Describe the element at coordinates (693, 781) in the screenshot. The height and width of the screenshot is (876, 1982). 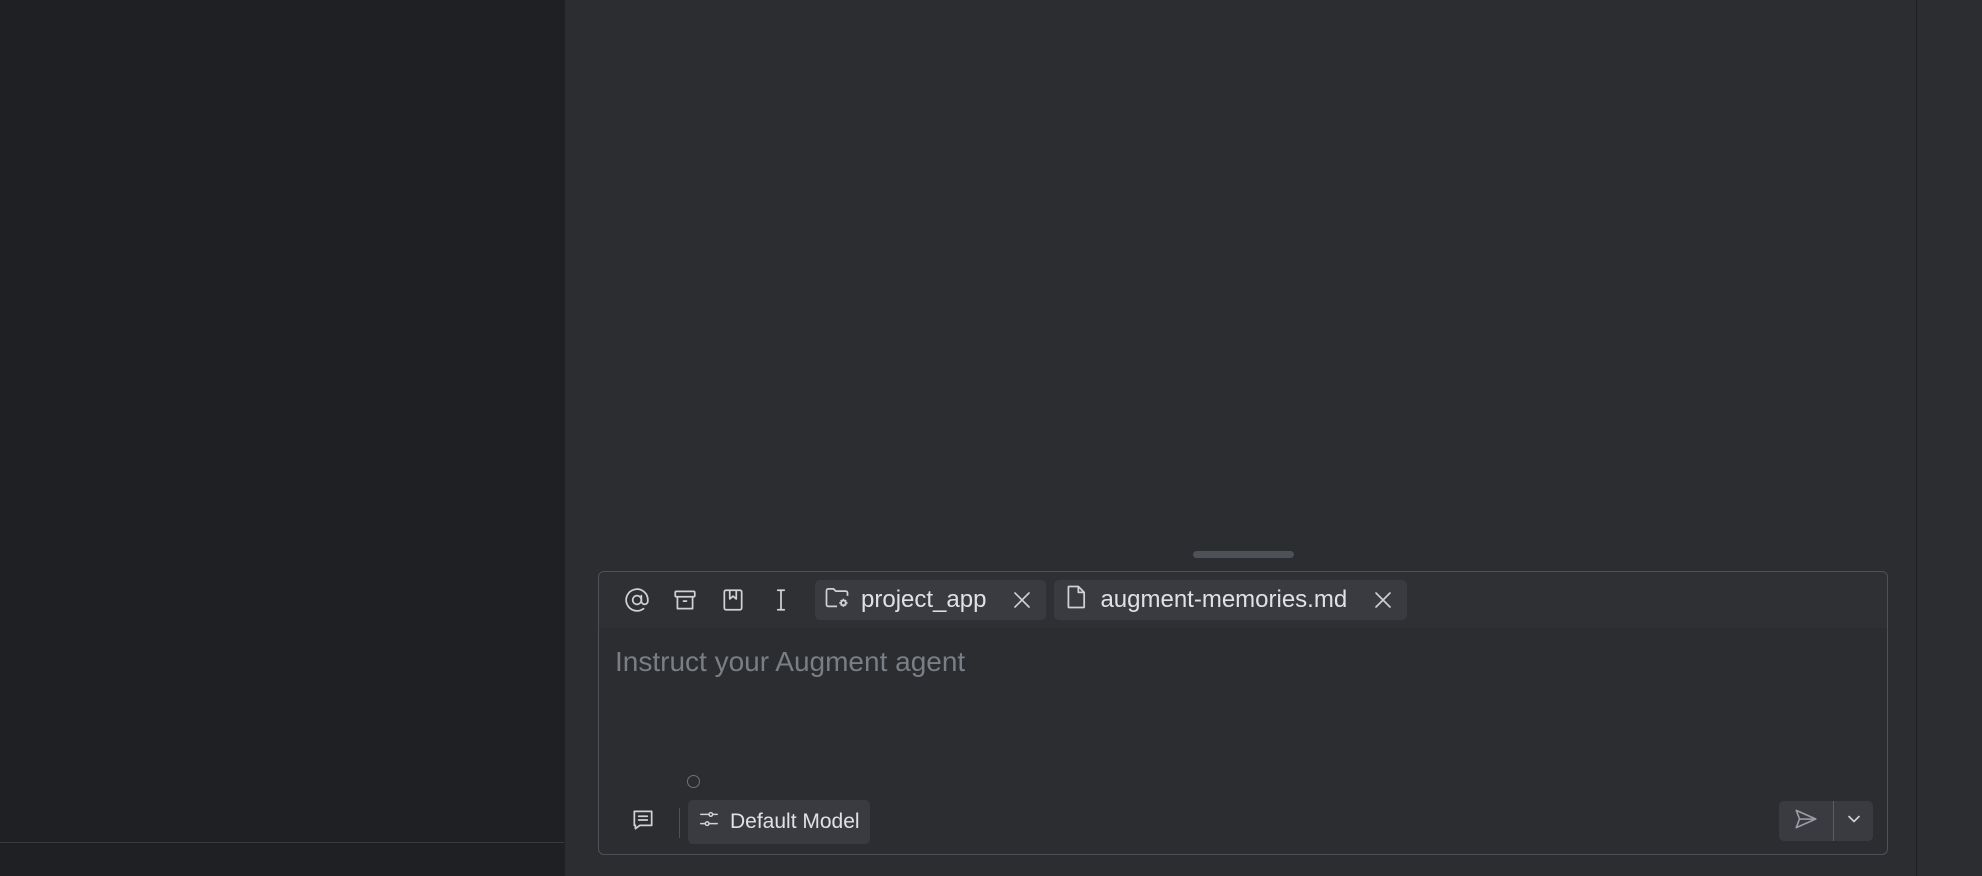
I see `loading-indicator` at that location.